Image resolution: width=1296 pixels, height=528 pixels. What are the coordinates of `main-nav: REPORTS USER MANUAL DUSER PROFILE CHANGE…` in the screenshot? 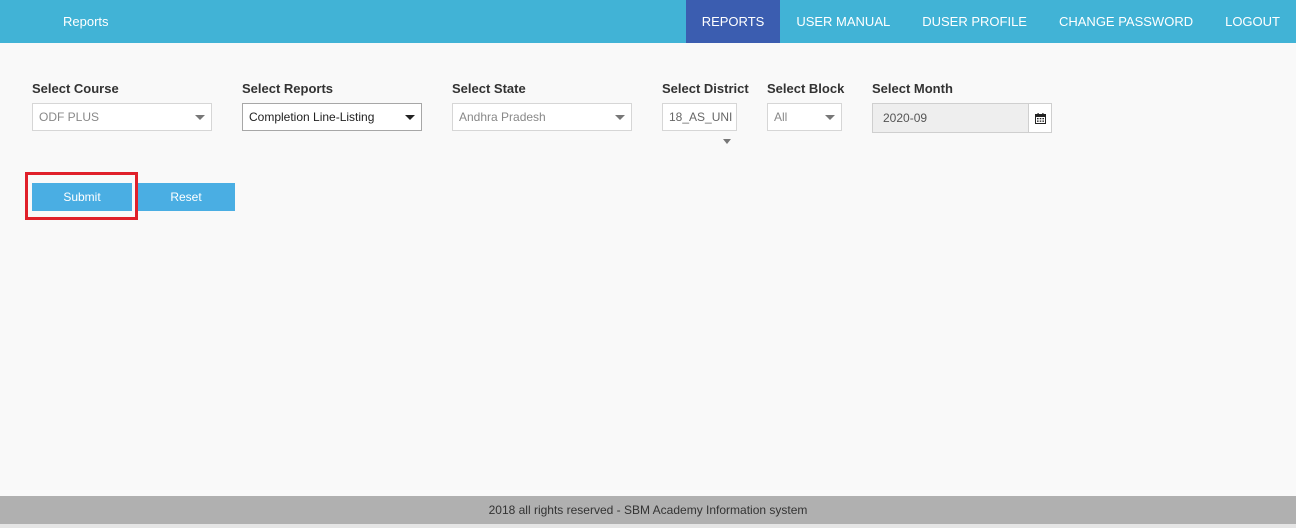 It's located at (990, 21).